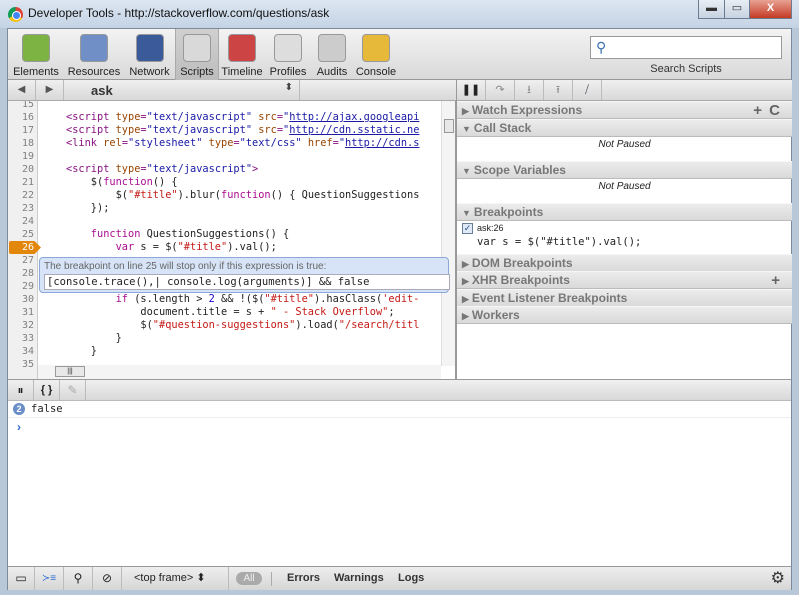  Describe the element at coordinates (624, 212) in the screenshot. I see `section-breakpoints: ▼ Breakpoints` at that location.